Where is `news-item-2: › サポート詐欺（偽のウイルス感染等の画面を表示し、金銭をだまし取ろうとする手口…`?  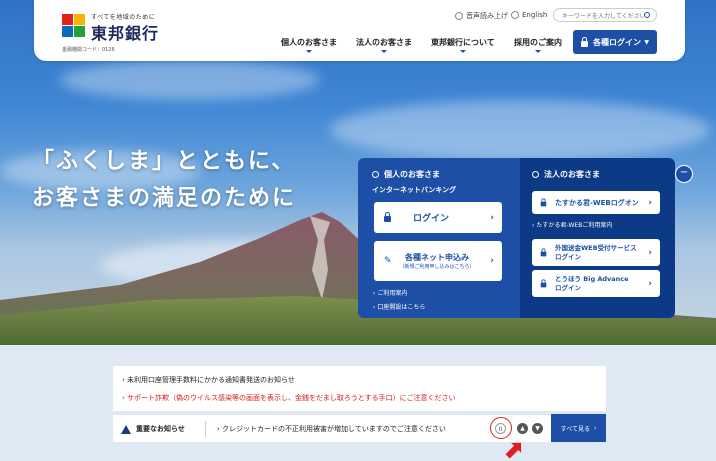 news-item-2: › サポート詐欺（偽のウイルス感染等の画面を表示し、金銭をだまし取ろうとする手口… is located at coordinates (289, 398).